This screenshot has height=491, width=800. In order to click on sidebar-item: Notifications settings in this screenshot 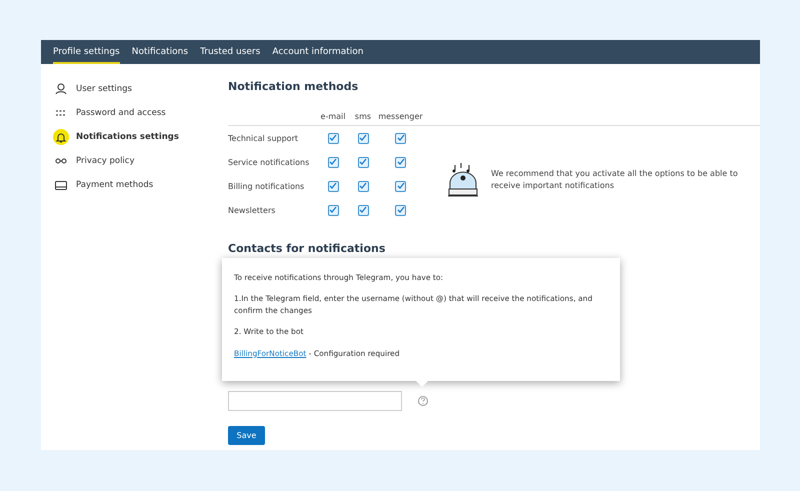, I will do `click(127, 137)`.